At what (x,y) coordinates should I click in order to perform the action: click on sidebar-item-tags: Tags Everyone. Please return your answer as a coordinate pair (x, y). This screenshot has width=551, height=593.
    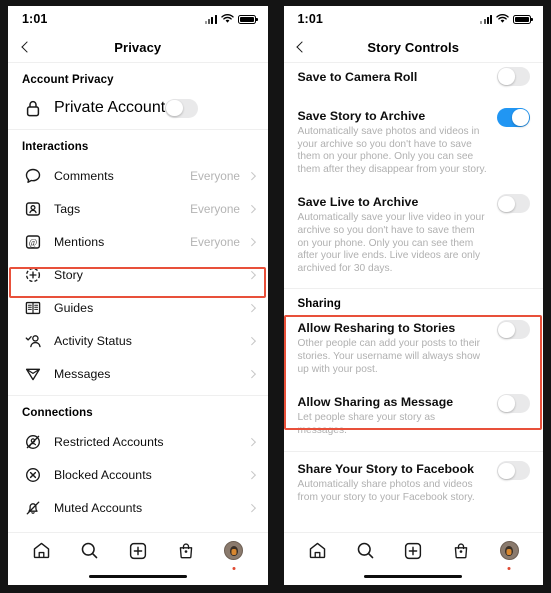
    Looking at the image, I should click on (138, 208).